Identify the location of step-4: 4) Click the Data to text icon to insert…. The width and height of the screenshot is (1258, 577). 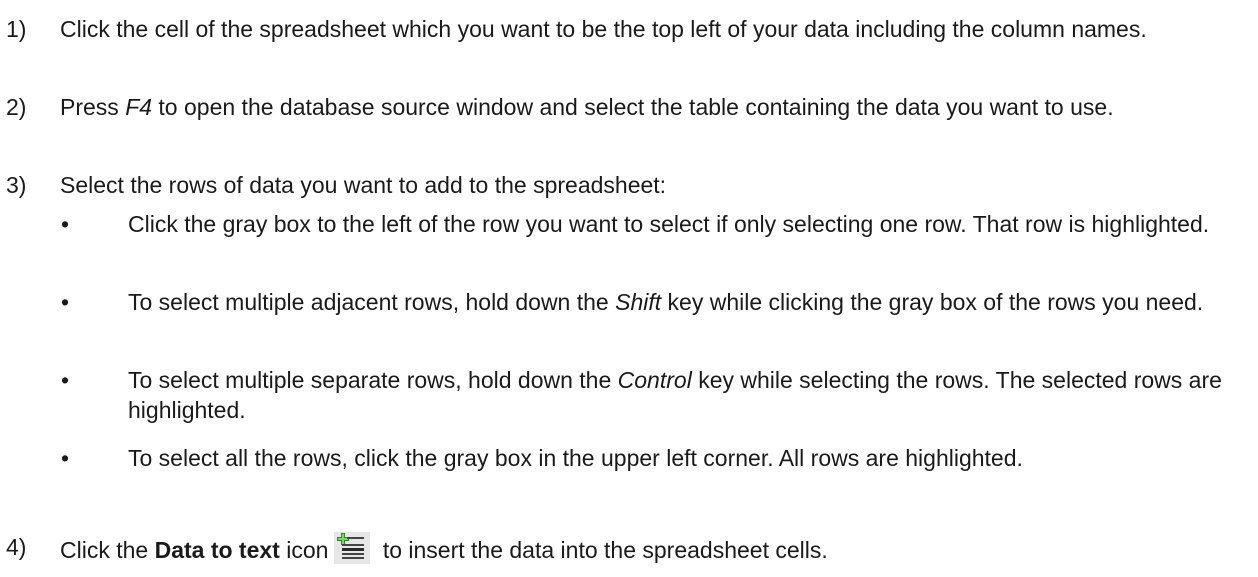
(622, 548).